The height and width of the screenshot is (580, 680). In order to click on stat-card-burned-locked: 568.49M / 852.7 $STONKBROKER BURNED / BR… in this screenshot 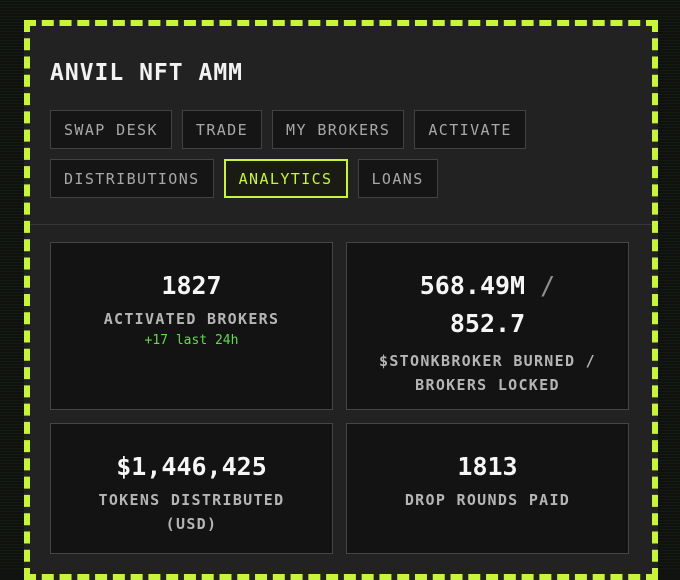, I will do `click(487, 326)`.